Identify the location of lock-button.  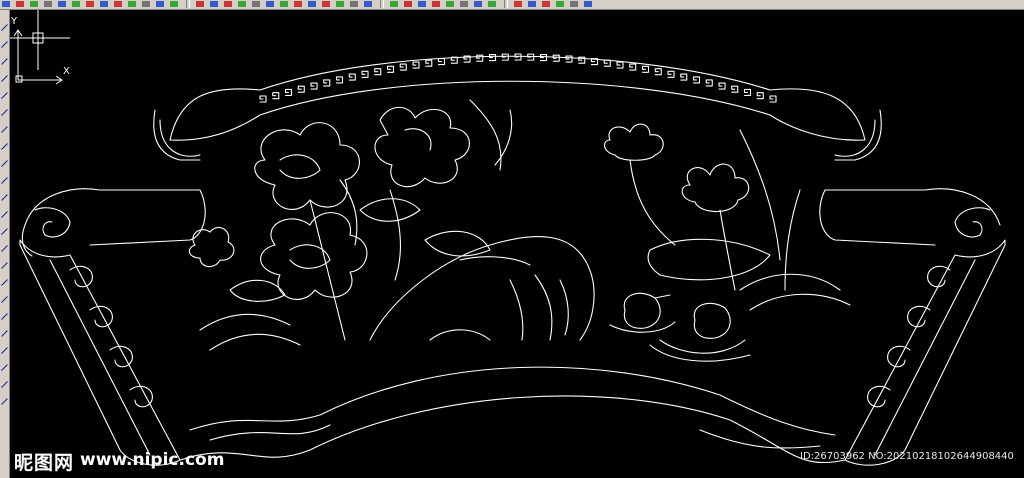
(587, 4).